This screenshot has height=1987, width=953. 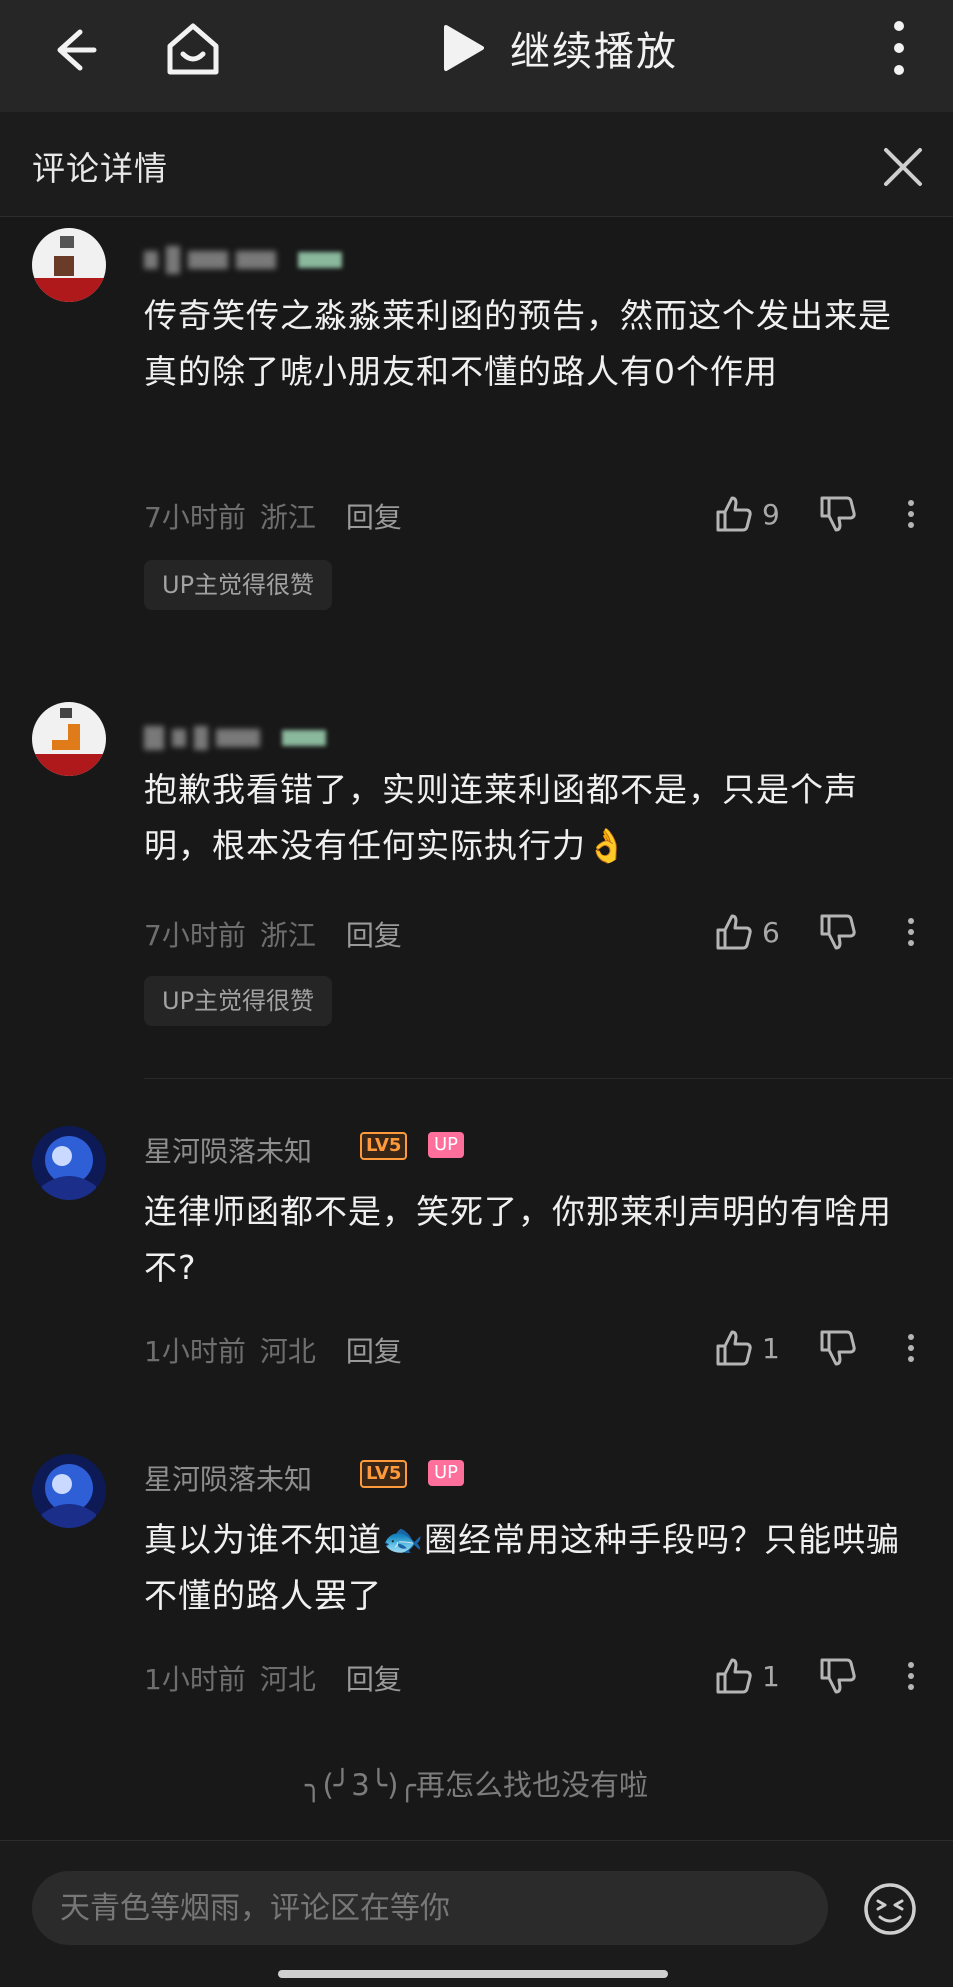 I want to click on close-icon, so click(x=903, y=167).